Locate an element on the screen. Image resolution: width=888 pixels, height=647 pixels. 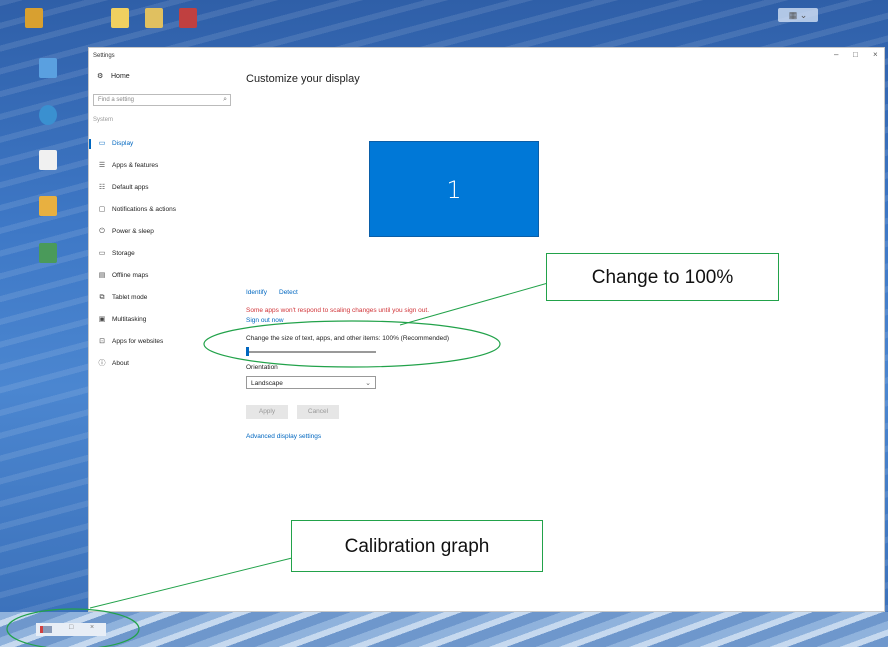
sidebar-item-label: Tablet mode is located at coordinates (130, 297).